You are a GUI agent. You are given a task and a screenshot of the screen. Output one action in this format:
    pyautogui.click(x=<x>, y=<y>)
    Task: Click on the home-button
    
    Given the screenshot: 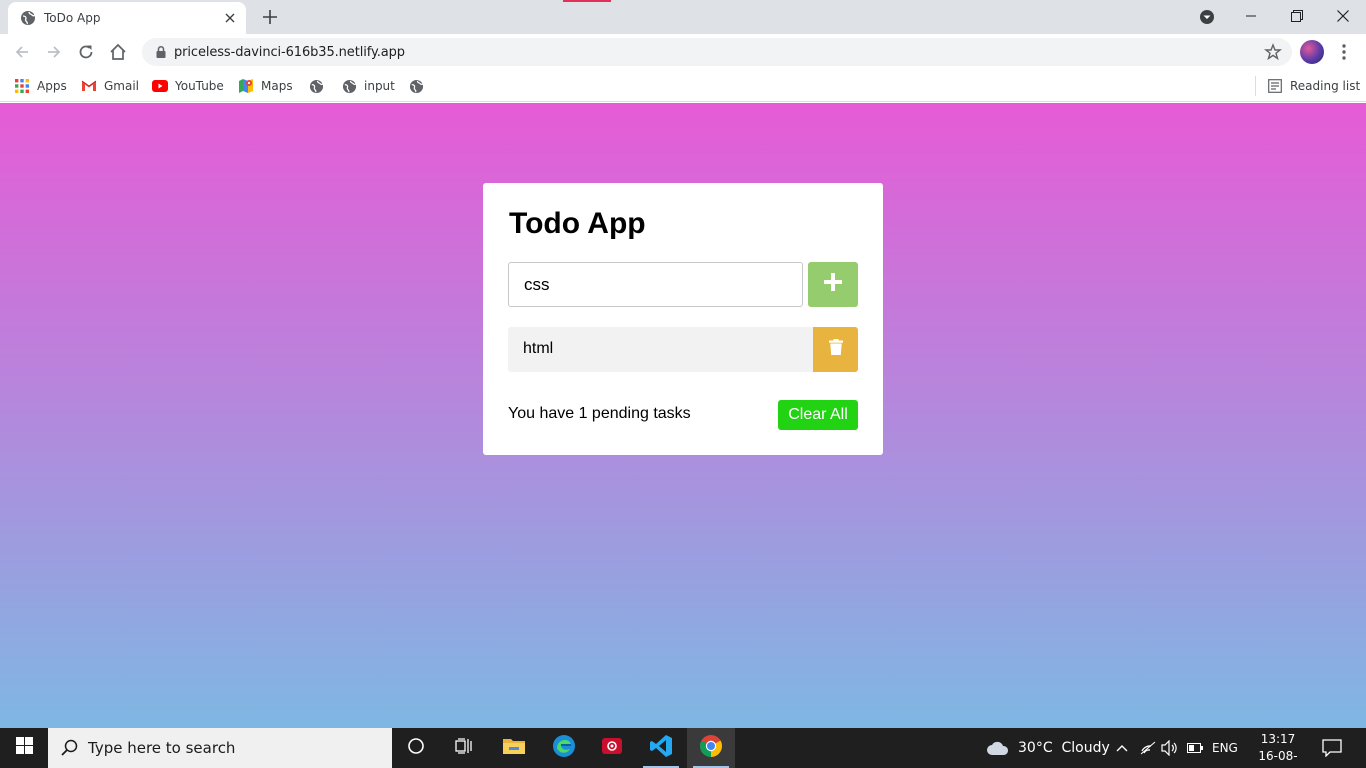 What is the action you would take?
    pyautogui.click(x=118, y=52)
    